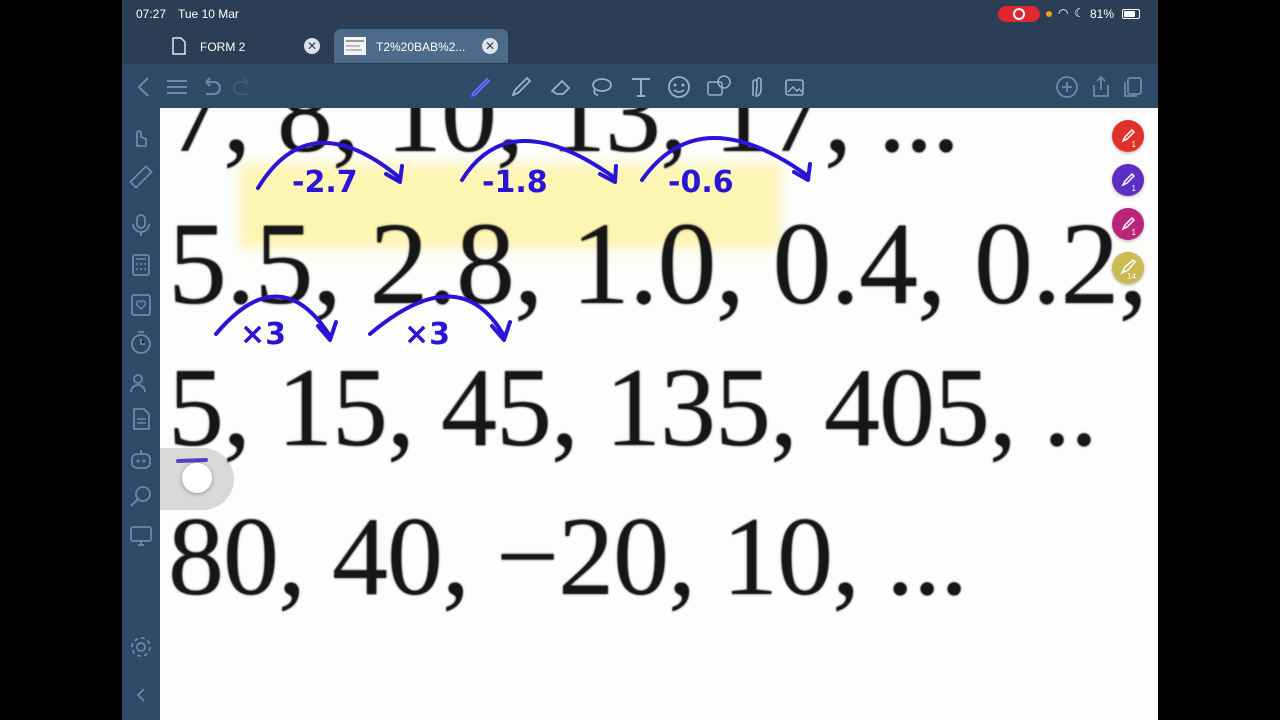 This screenshot has width=1280, height=720. What do you see at coordinates (141, 647) in the screenshot?
I see `settings-icon` at bounding box center [141, 647].